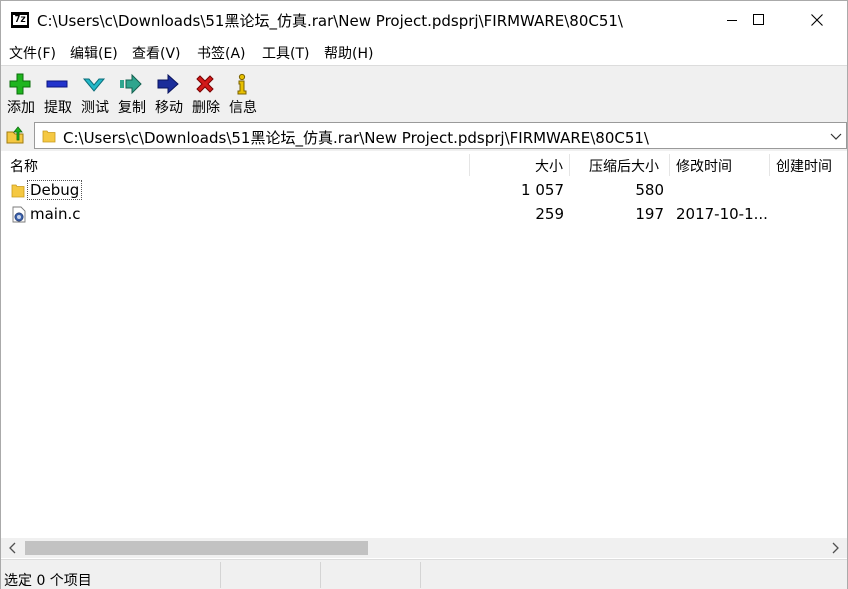 The height and width of the screenshot is (589, 848). I want to click on delete-x-icon, so click(205, 84).